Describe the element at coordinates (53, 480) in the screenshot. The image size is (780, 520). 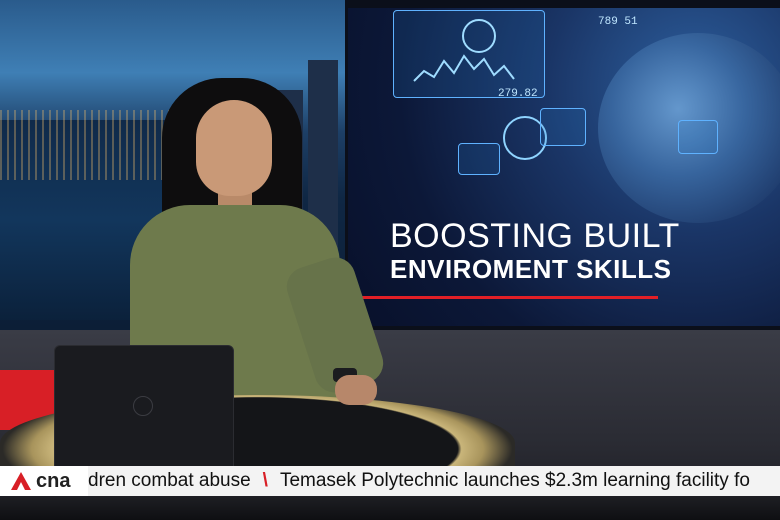
I see `channel-logo-text: cna` at that location.